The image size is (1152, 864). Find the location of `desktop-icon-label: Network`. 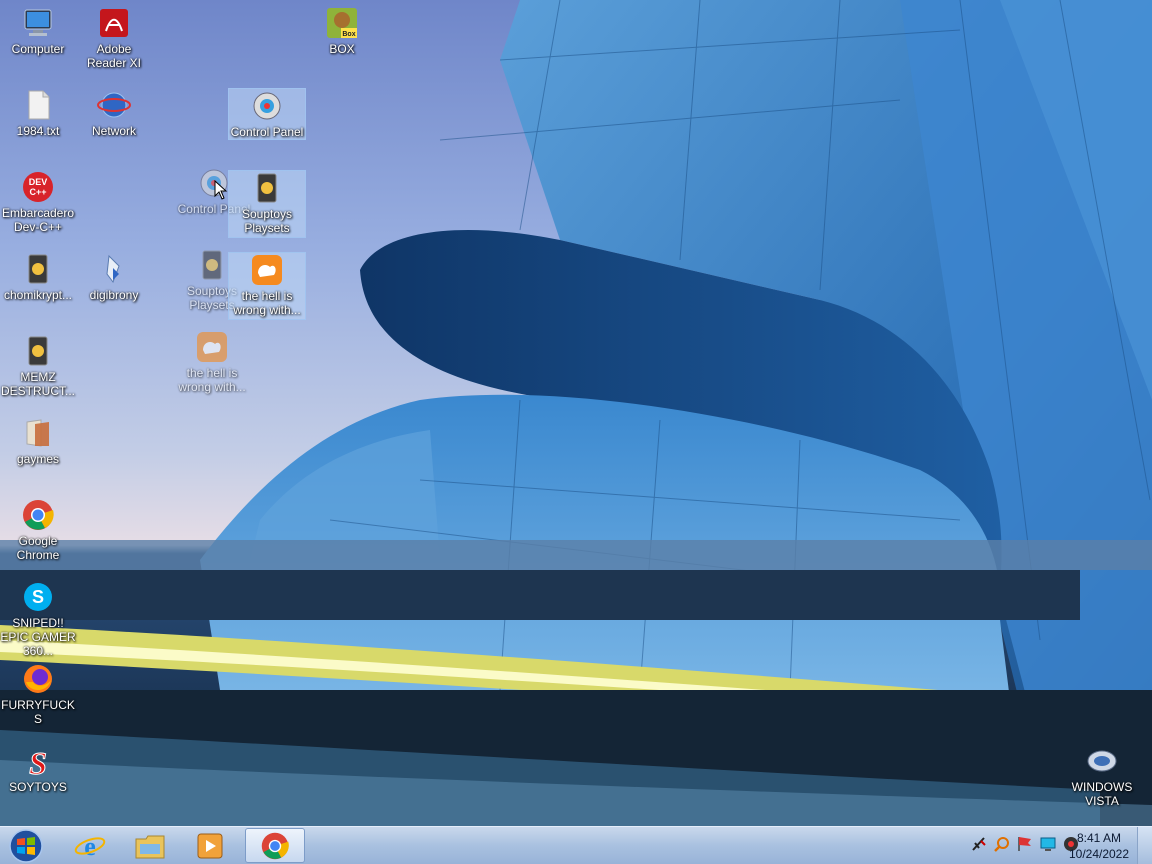

desktop-icon-label: Network is located at coordinates (113, 131).